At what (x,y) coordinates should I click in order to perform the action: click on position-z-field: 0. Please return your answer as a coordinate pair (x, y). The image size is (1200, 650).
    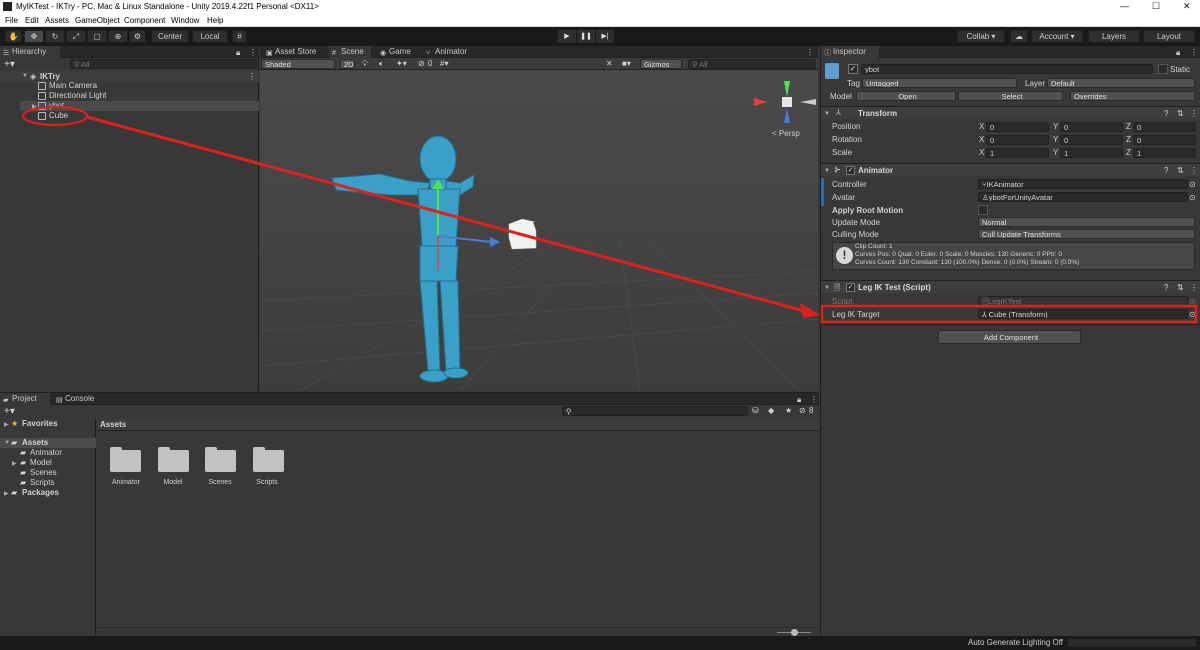
    Looking at the image, I should click on (1164, 127).